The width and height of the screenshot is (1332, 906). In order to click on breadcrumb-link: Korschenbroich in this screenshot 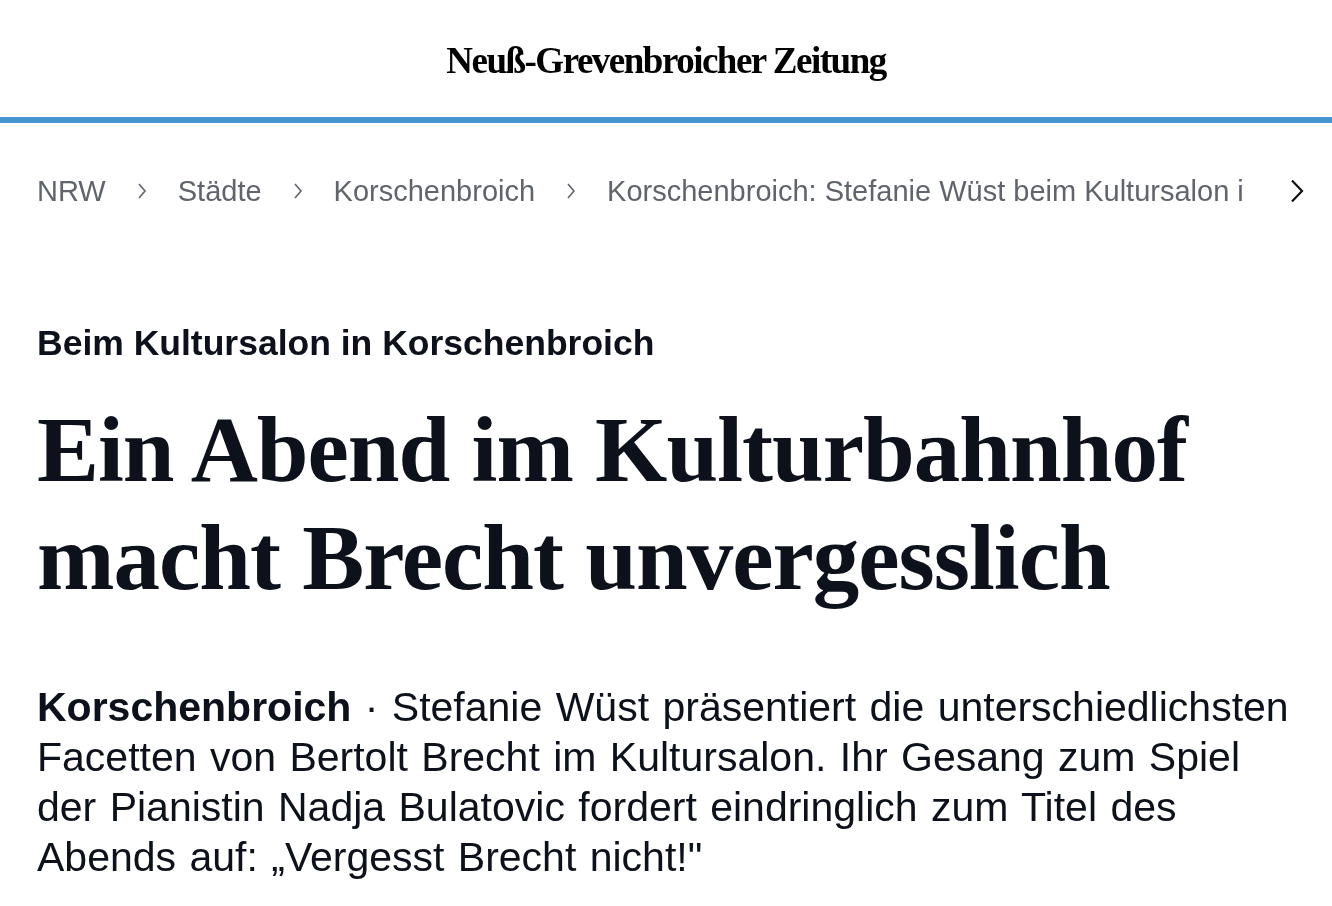, I will do `click(434, 191)`.